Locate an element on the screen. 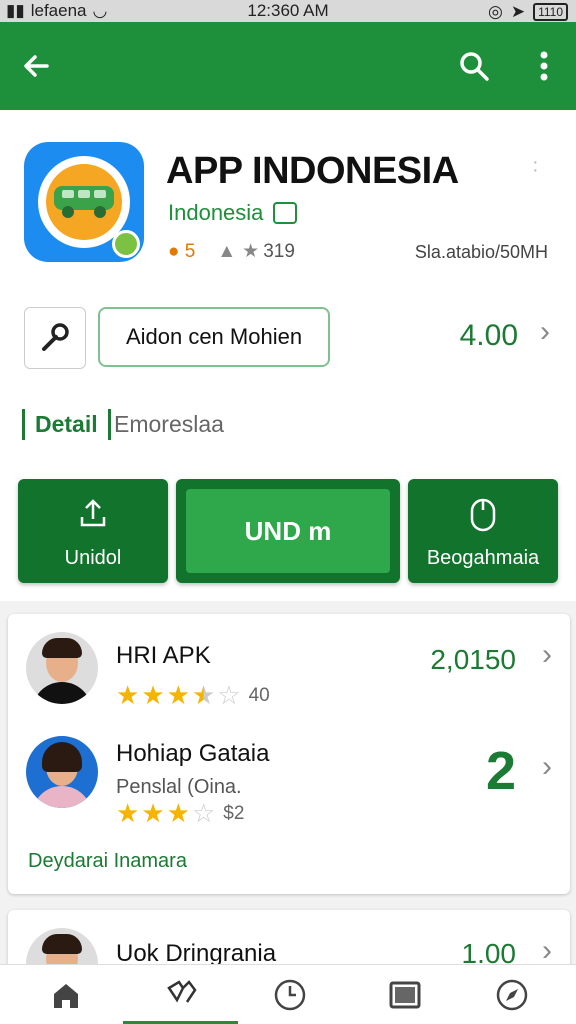 The width and height of the screenshot is (576, 1024). clock-icon is located at coordinates (289, 994).